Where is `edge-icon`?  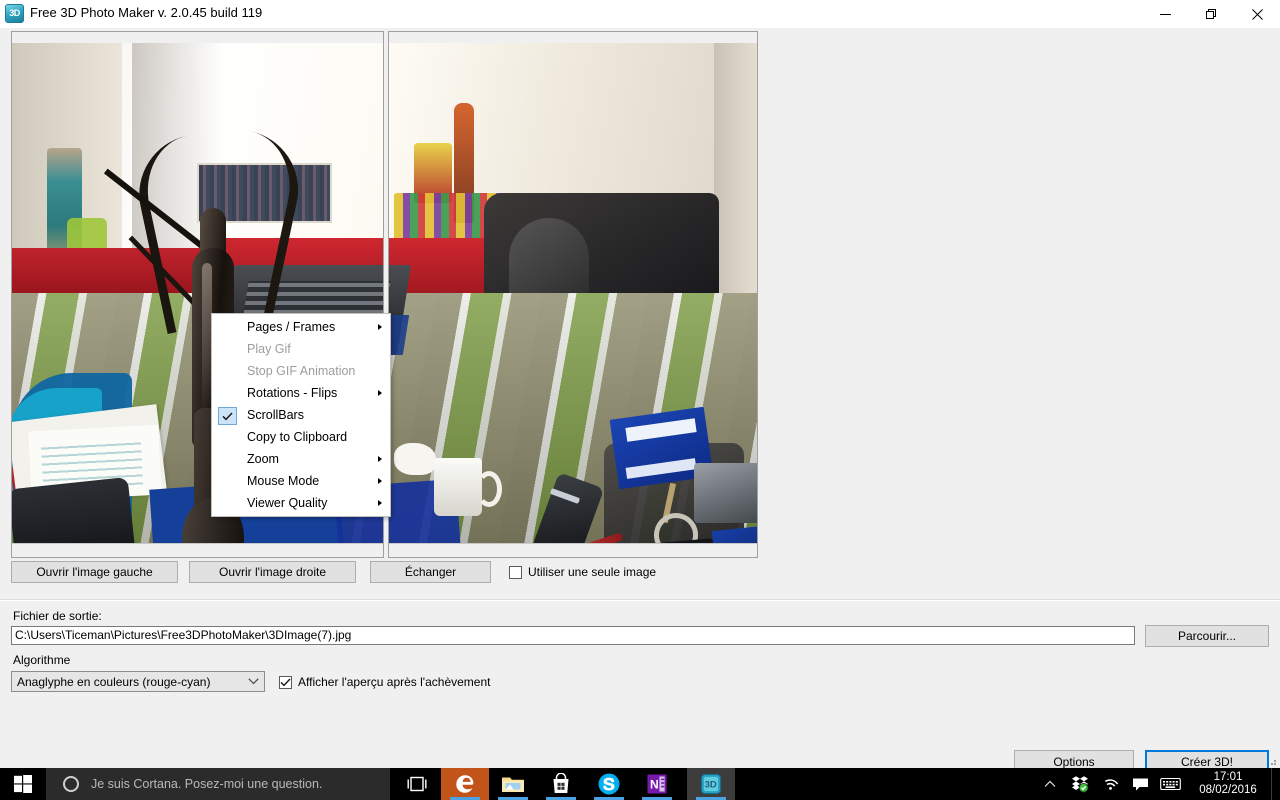
edge-icon is located at coordinates (465, 784).